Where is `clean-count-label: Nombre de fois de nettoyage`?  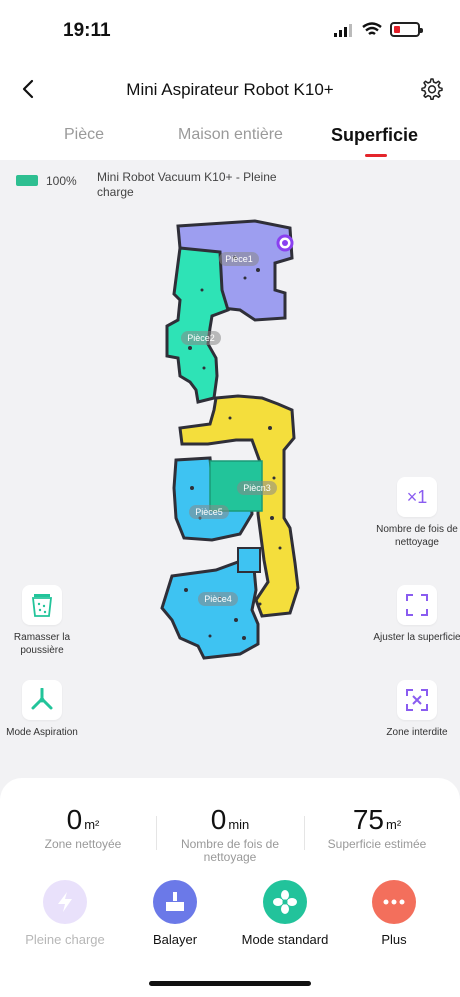
clean-count-label: Nombre de fois de nettoyage is located at coordinates (417, 536).